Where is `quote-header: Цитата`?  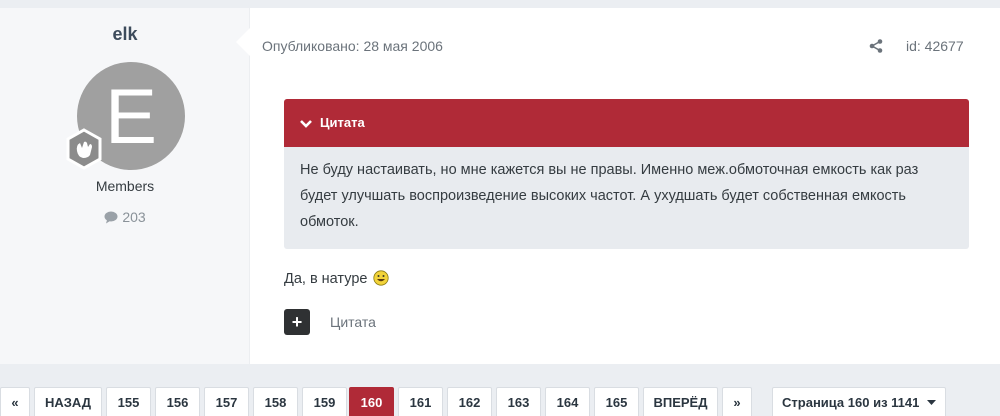 quote-header: Цитата is located at coordinates (626, 123).